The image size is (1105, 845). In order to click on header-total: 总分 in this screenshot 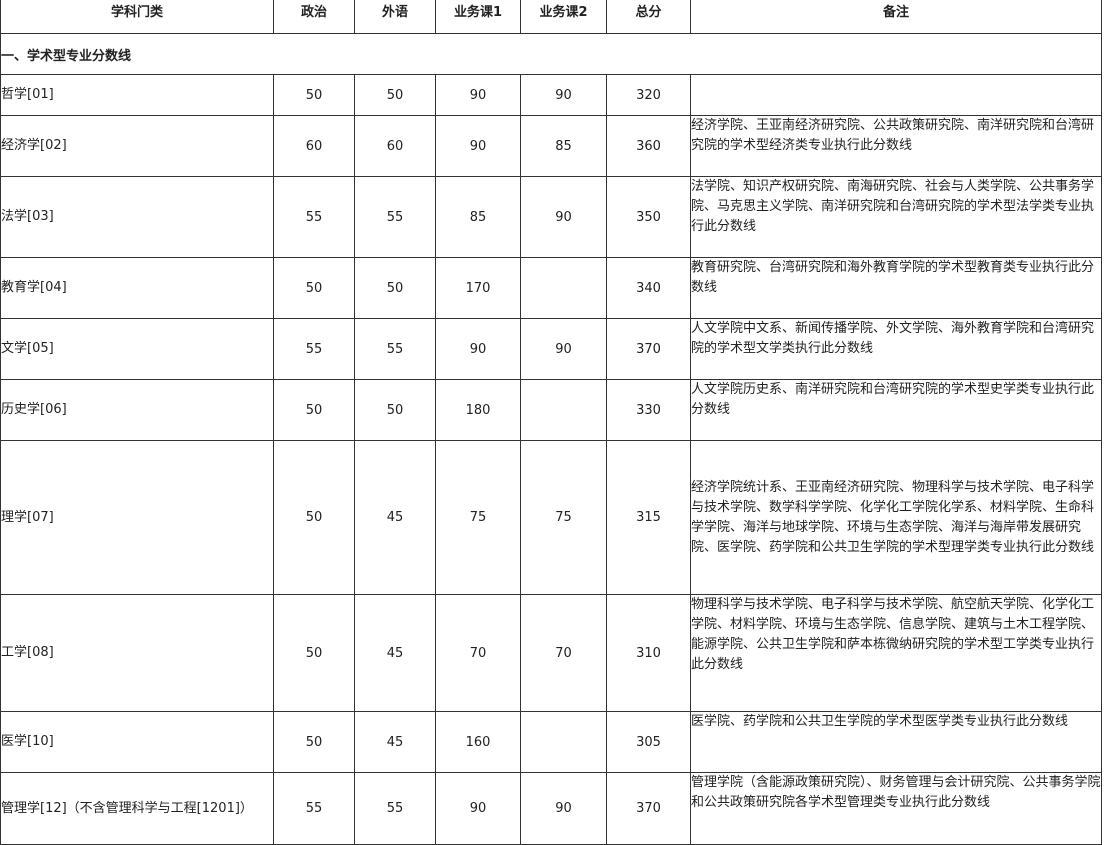, I will do `click(648, 17)`.